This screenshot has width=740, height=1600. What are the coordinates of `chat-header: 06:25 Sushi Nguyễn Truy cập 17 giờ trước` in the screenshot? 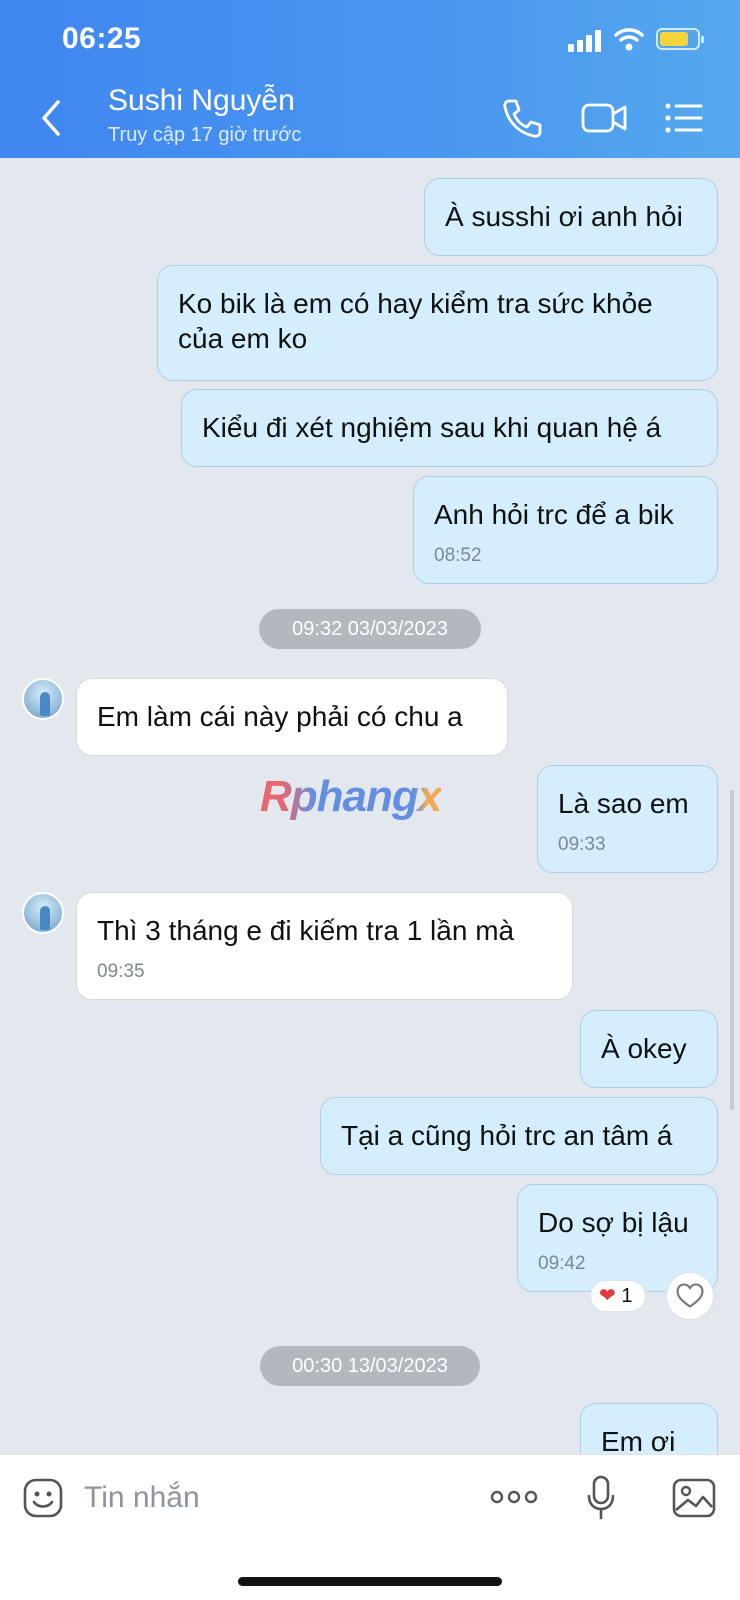 It's located at (370, 79).